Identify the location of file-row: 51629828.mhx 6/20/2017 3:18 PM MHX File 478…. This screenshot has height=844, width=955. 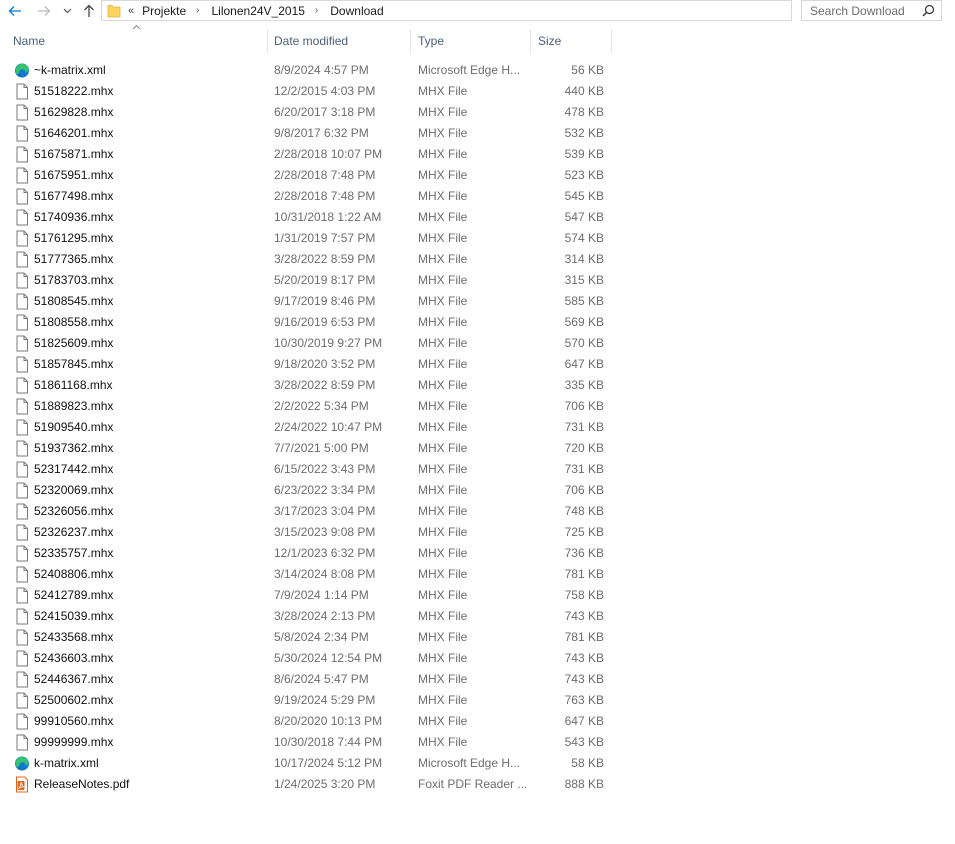
(306, 112).